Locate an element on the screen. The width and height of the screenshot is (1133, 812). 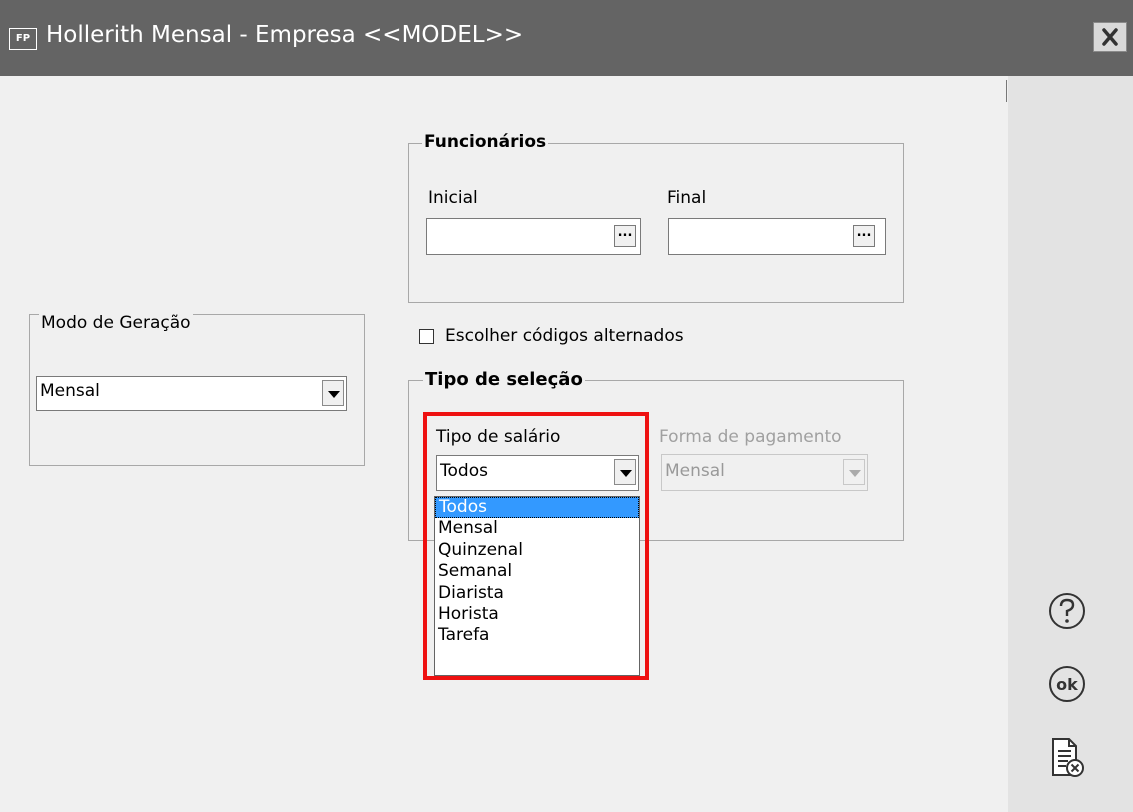
dropdown-option-diarista: Diarista is located at coordinates (537, 593).